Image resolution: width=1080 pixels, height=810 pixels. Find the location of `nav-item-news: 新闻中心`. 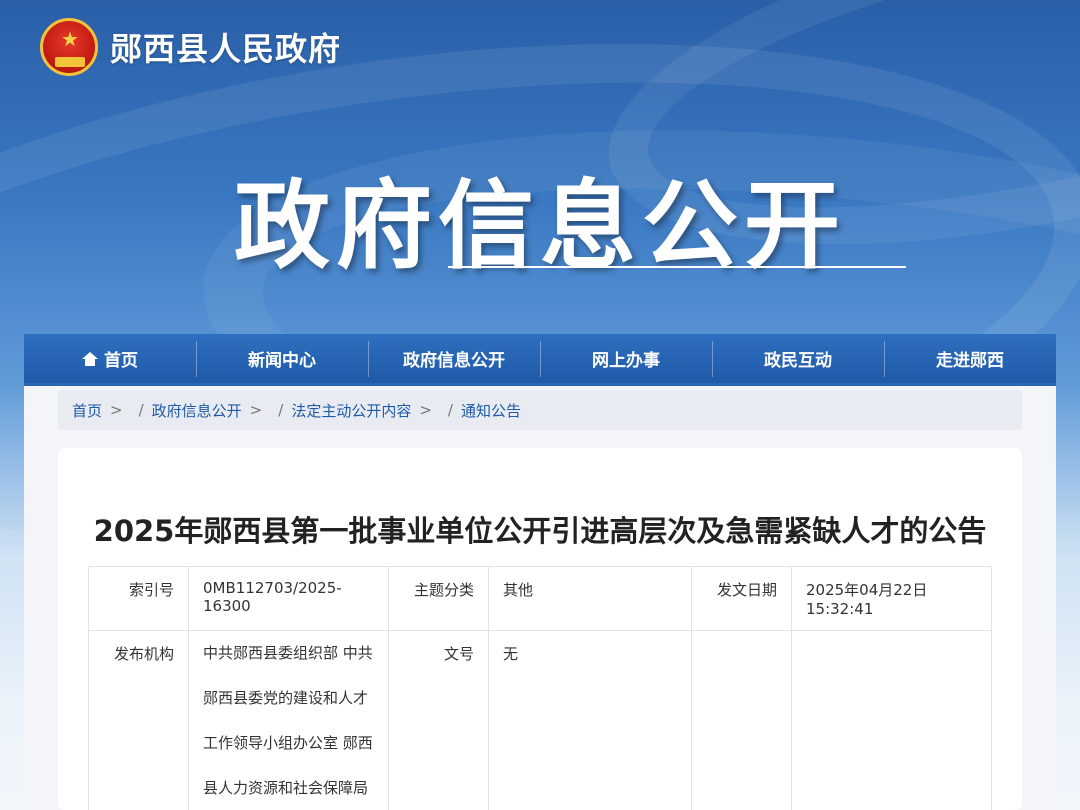

nav-item-news: 新闻中心 is located at coordinates (282, 359).